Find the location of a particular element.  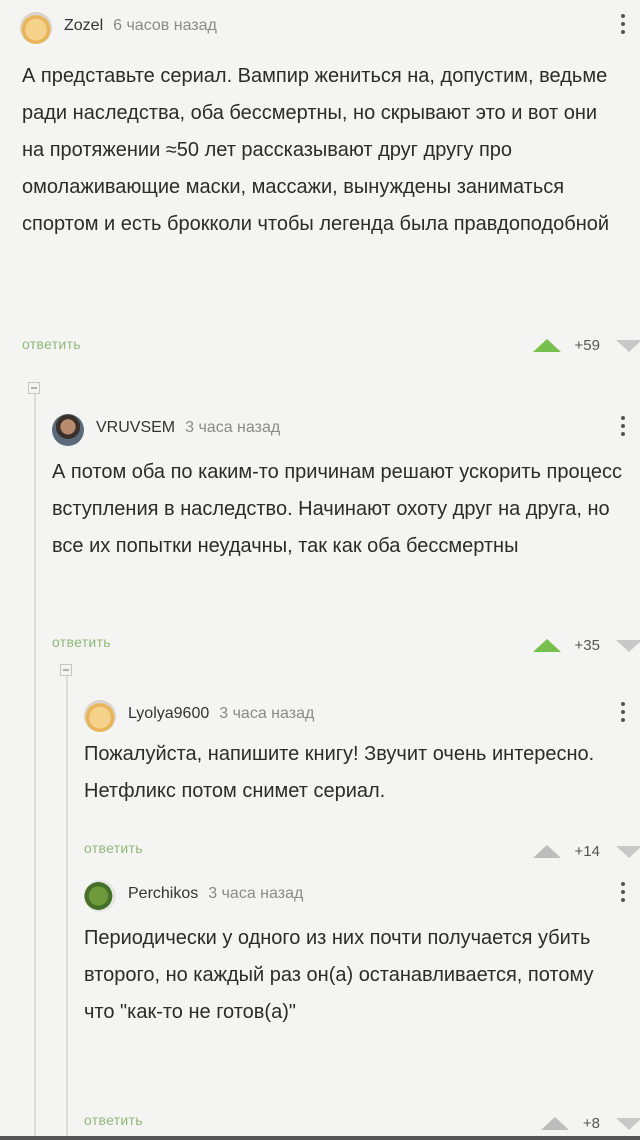

comment-header: Zozel 6 часов назад is located at coordinates (140, 26).